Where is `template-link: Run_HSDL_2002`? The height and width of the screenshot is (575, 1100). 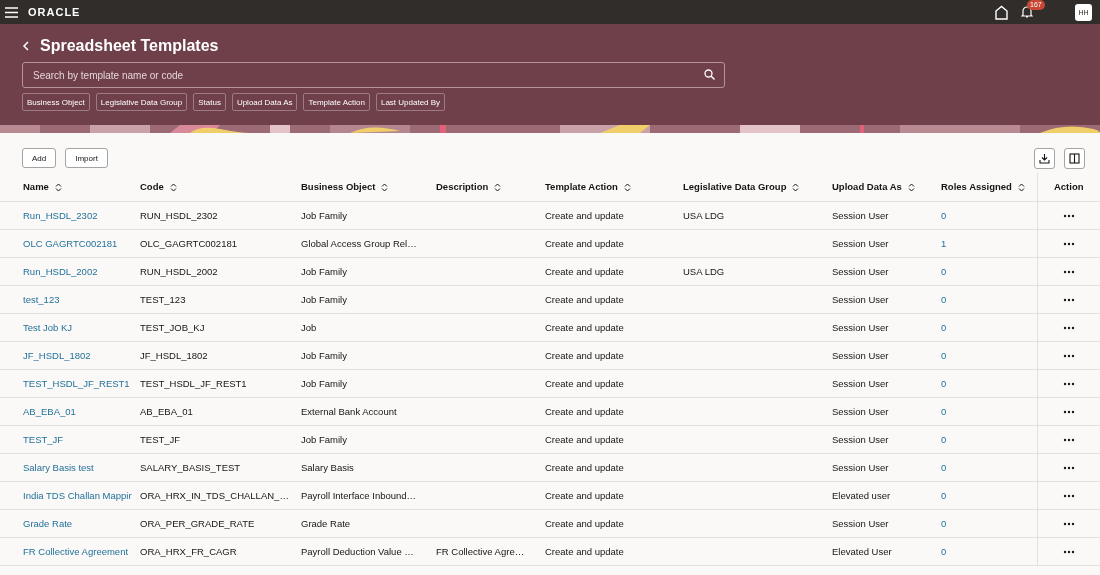 template-link: Run_HSDL_2002 is located at coordinates (60, 271).